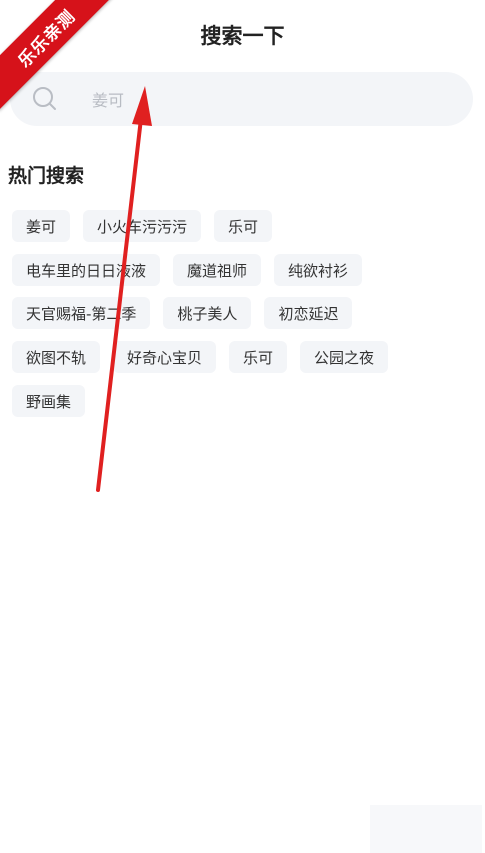 The image size is (485, 853). I want to click on hot-tag: 小火车污污污, so click(142, 226).